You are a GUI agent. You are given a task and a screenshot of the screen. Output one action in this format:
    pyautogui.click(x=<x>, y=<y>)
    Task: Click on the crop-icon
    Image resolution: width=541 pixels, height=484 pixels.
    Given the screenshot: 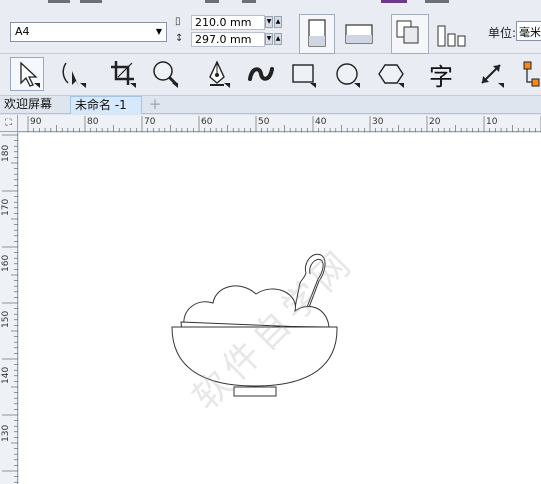 What is the action you would take?
    pyautogui.click(x=123, y=74)
    